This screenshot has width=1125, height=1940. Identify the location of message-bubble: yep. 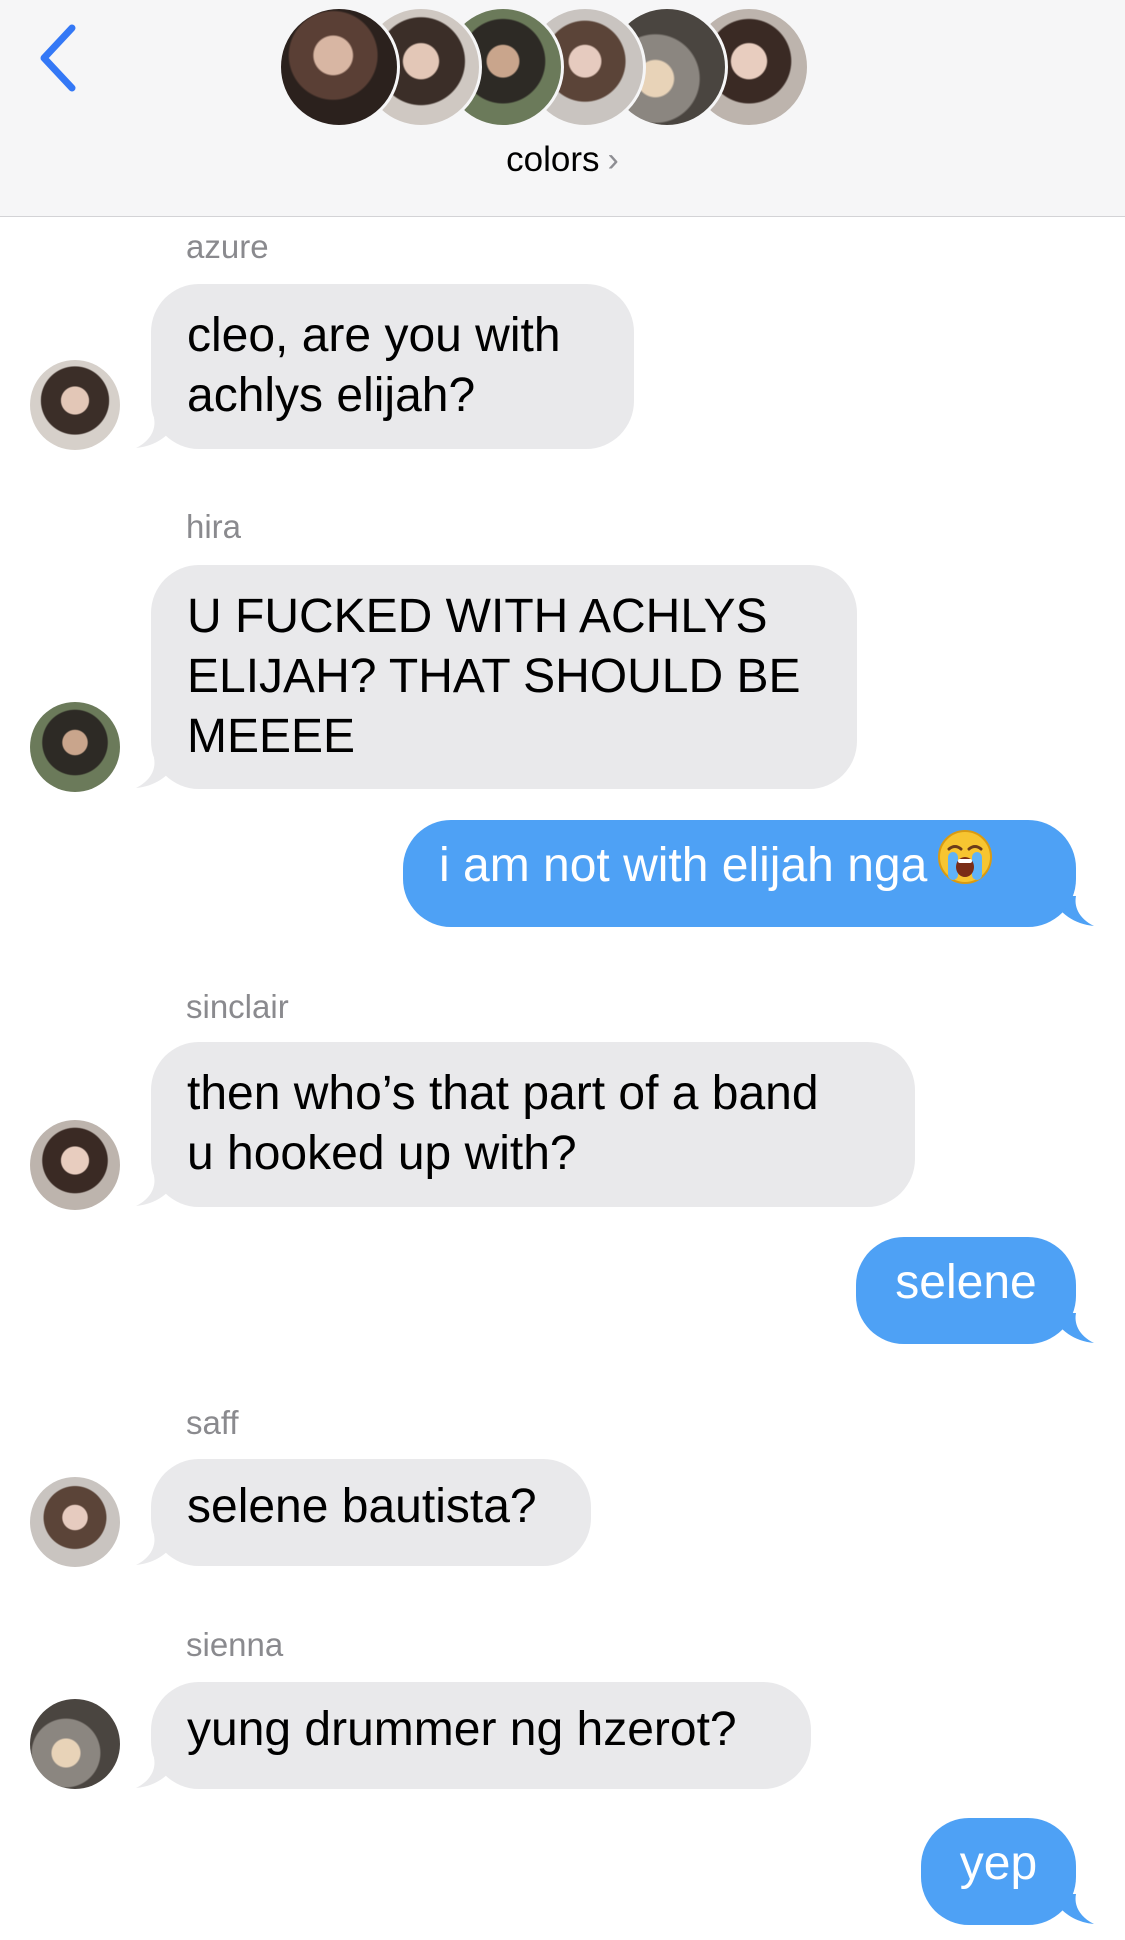
(998, 1871).